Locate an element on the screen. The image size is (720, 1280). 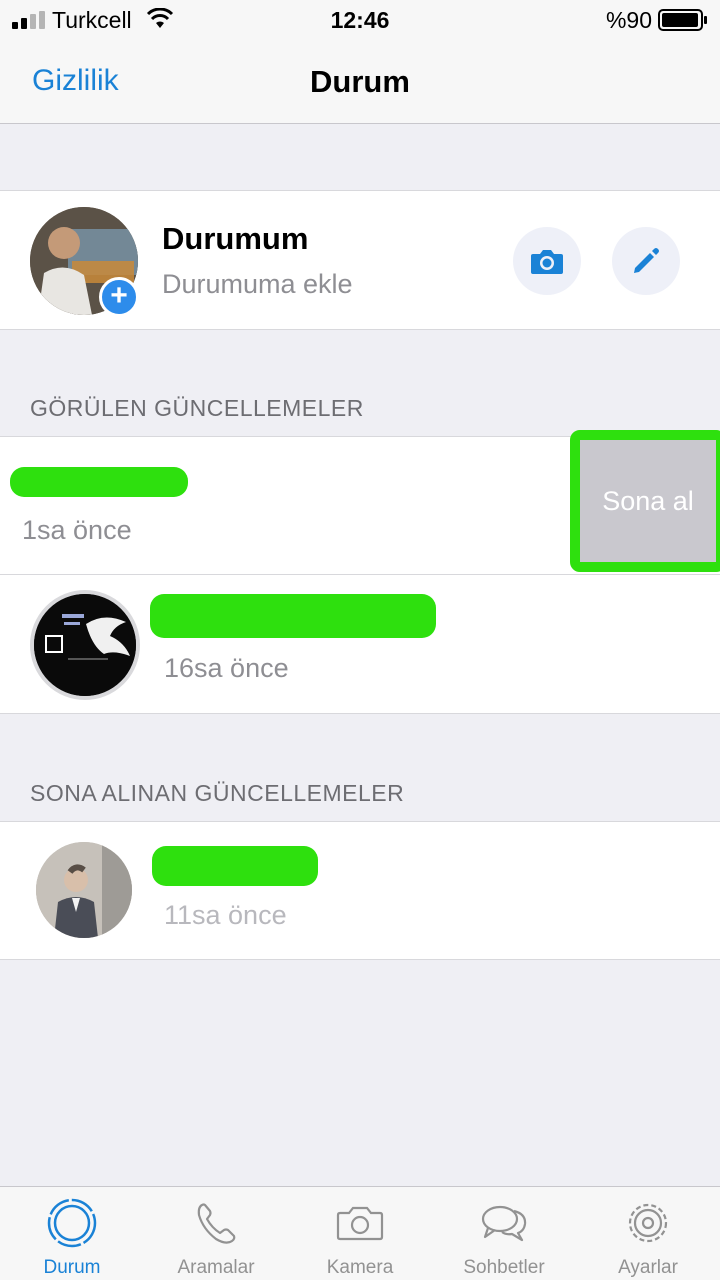
pencil-icon is located at coordinates (646, 260).